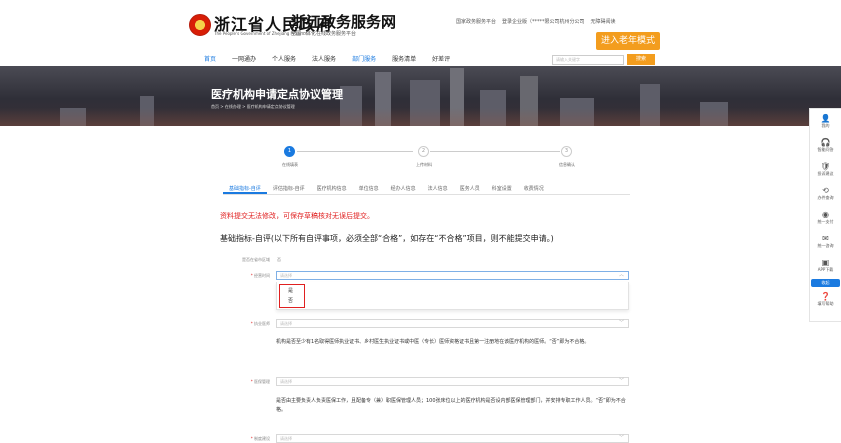 This screenshot has height=443, width=841. I want to click on top-links: 国家政务服务平台 登录企业版（*****限公司杭州分公司 无障碍阅读, so click(536, 21).